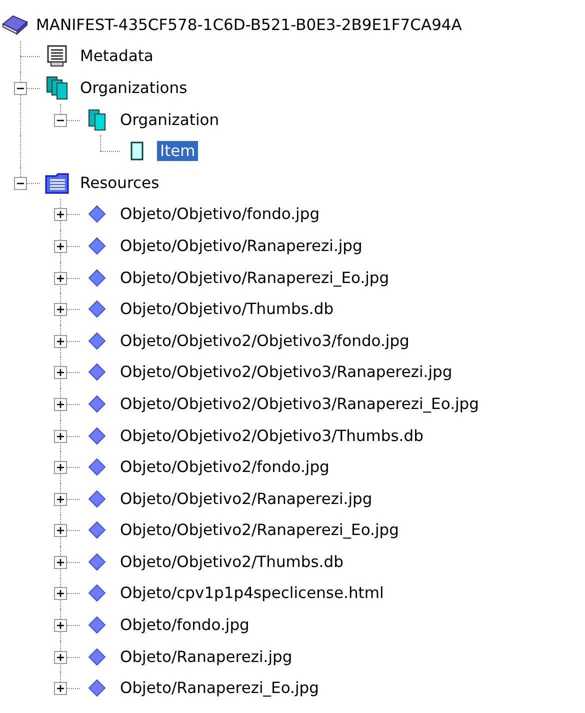  I want to click on folder-icon, so click(57, 182).